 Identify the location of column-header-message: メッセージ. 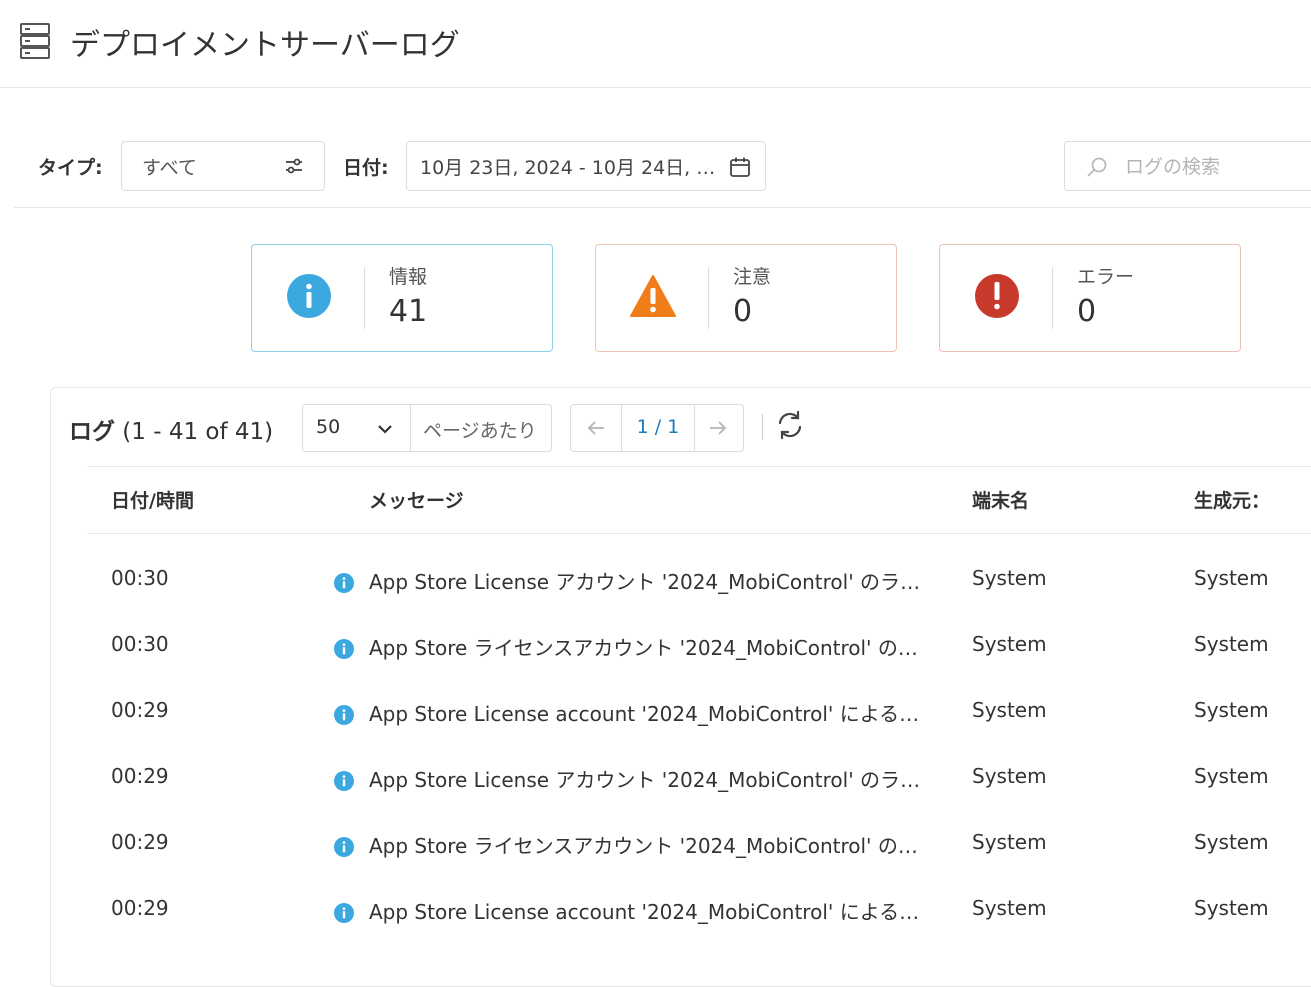
(416, 499).